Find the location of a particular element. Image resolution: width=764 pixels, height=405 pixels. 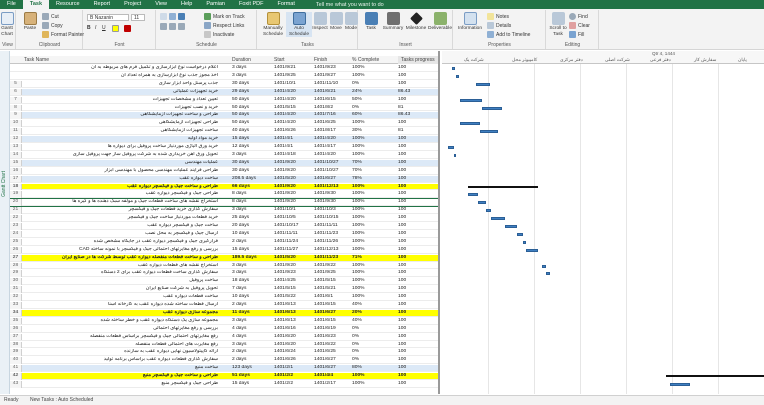

finish-cell: 1401/4/17 is located at coordinates (333, 147).